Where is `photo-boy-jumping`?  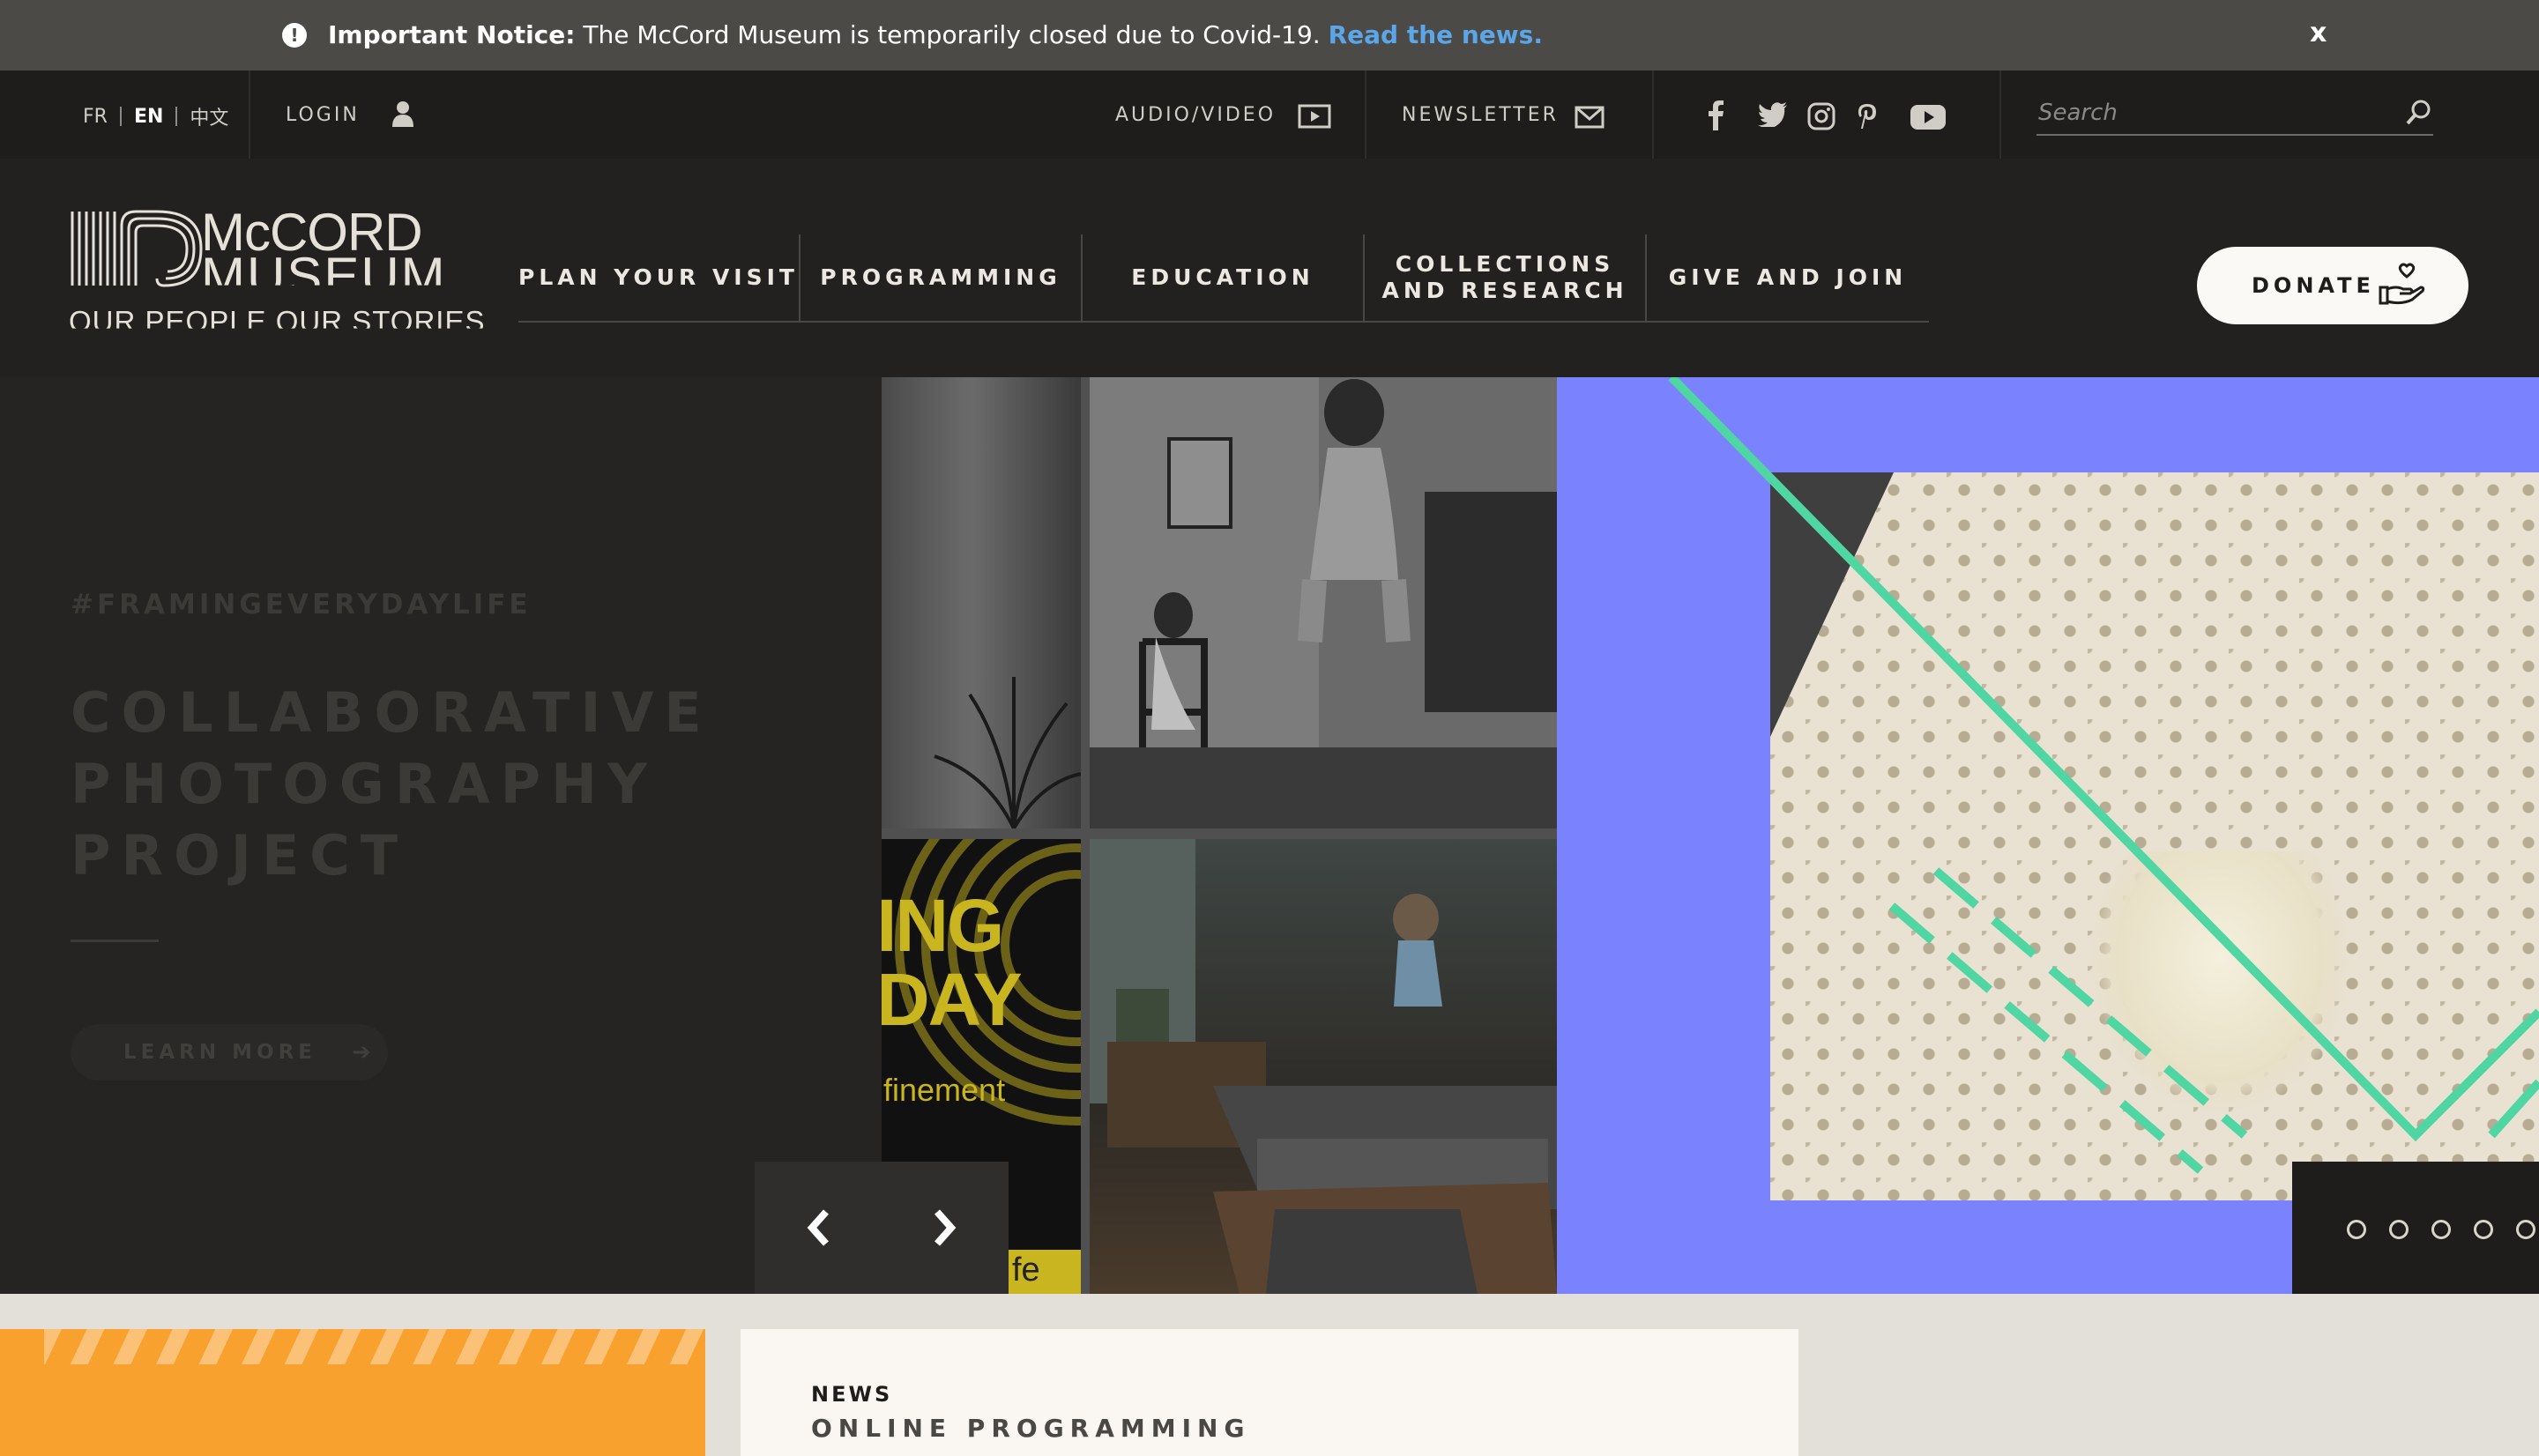
photo-boy-jumping is located at coordinates (1323, 602).